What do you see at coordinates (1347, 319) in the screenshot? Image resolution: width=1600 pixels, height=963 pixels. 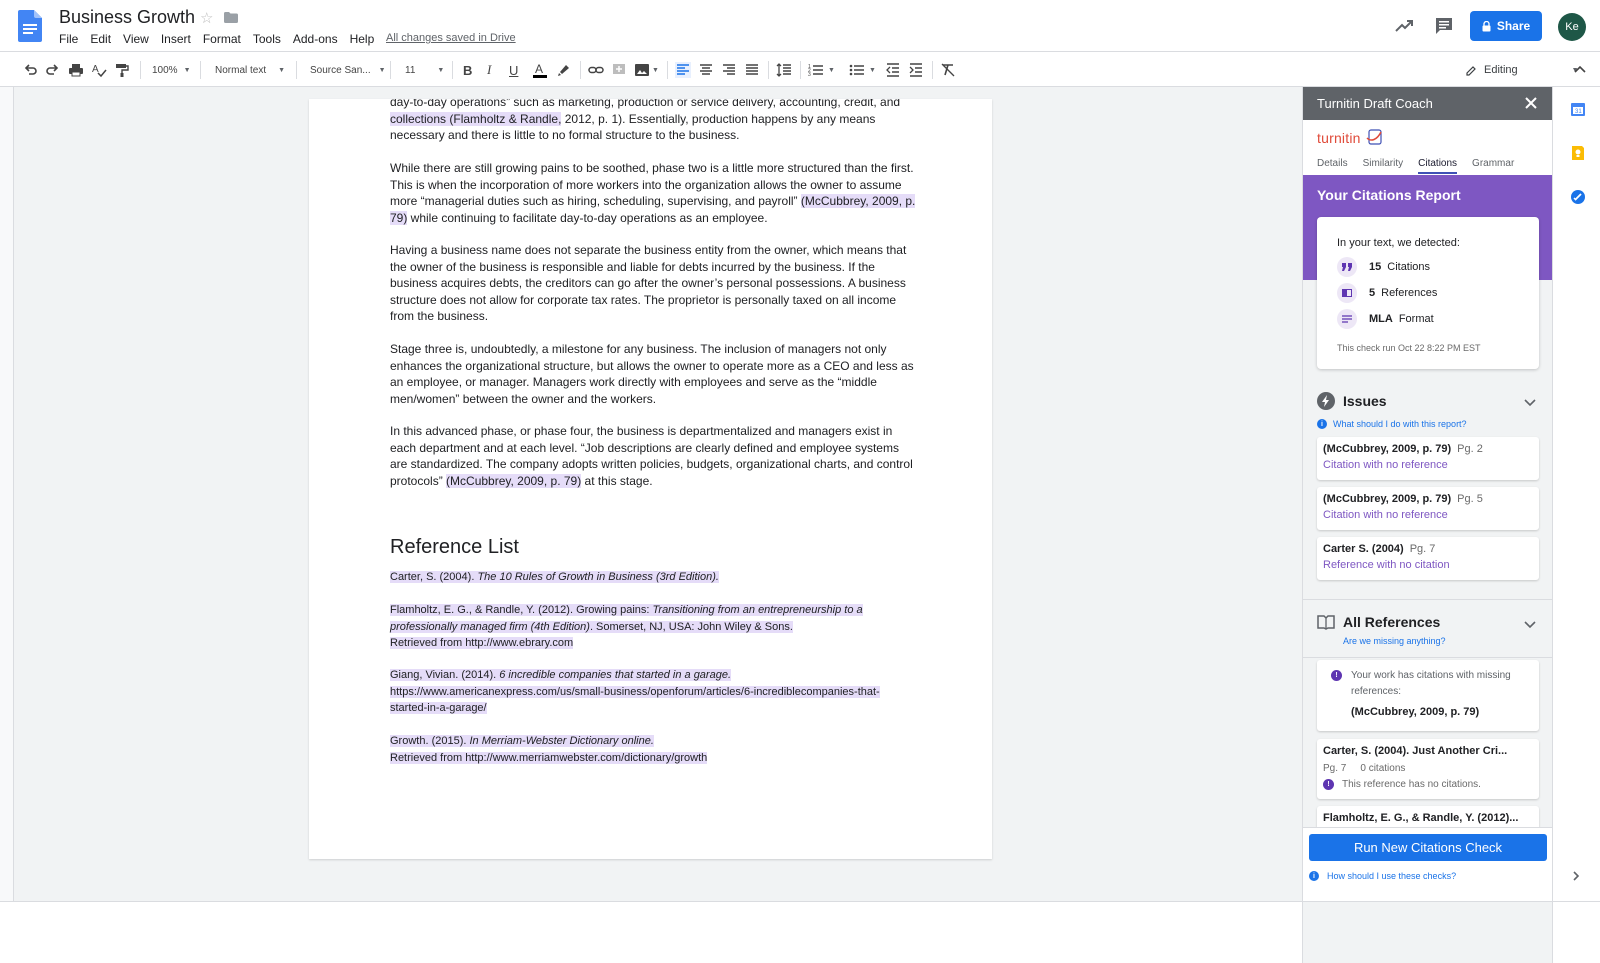 I see `format-lines-icon` at bounding box center [1347, 319].